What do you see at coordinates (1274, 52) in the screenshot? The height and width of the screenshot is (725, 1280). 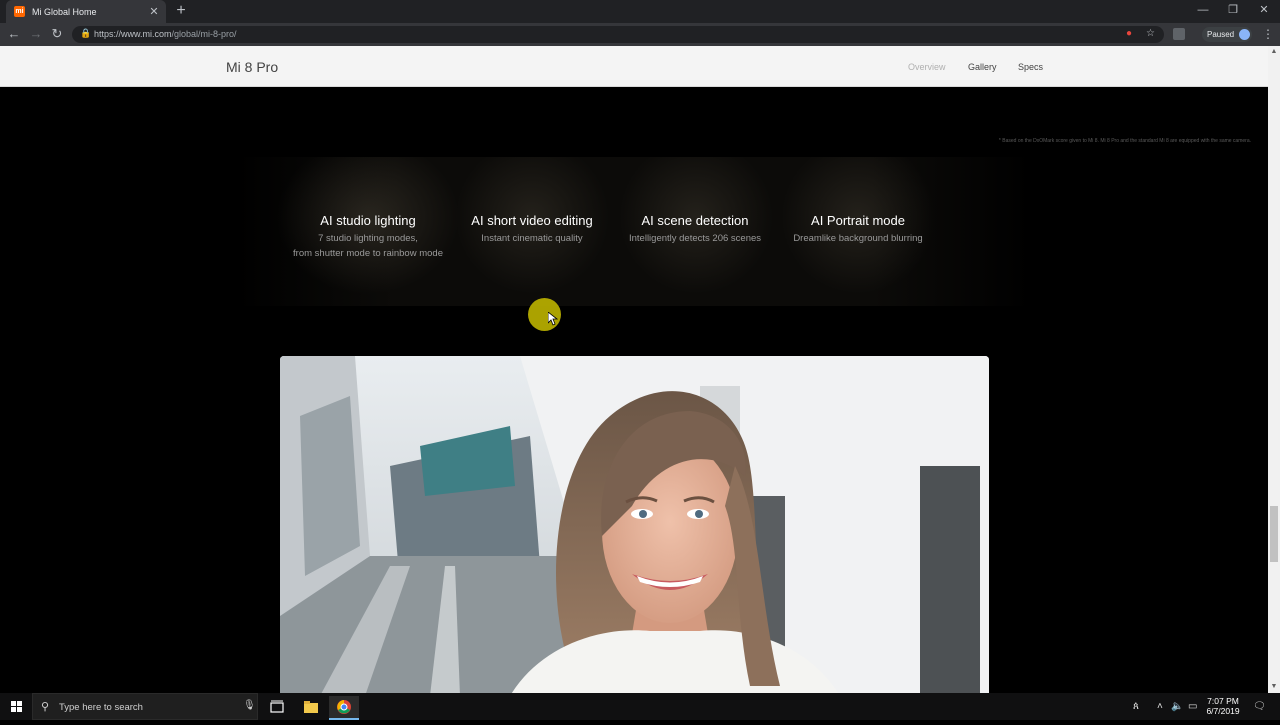 I see `scroll-up-icon: ▲` at bounding box center [1274, 52].